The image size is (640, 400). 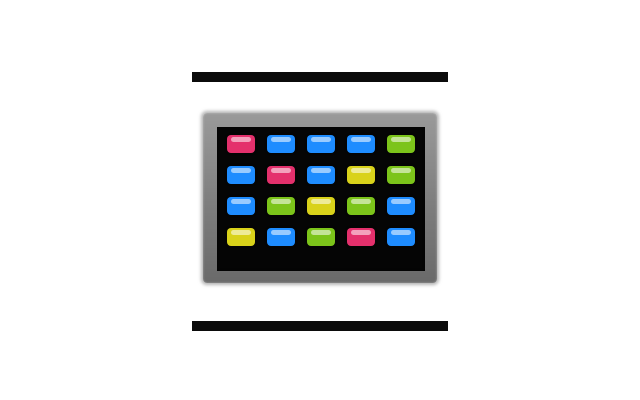 What do you see at coordinates (321, 190) in the screenshot?
I see `tile-grid` at bounding box center [321, 190].